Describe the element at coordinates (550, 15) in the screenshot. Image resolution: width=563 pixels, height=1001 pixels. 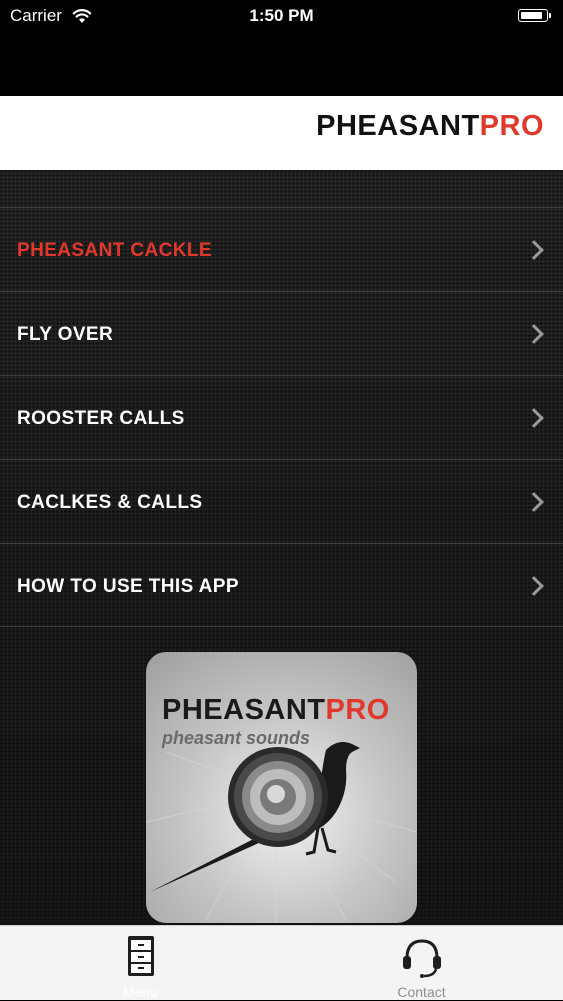
I see `battery-tip` at that location.